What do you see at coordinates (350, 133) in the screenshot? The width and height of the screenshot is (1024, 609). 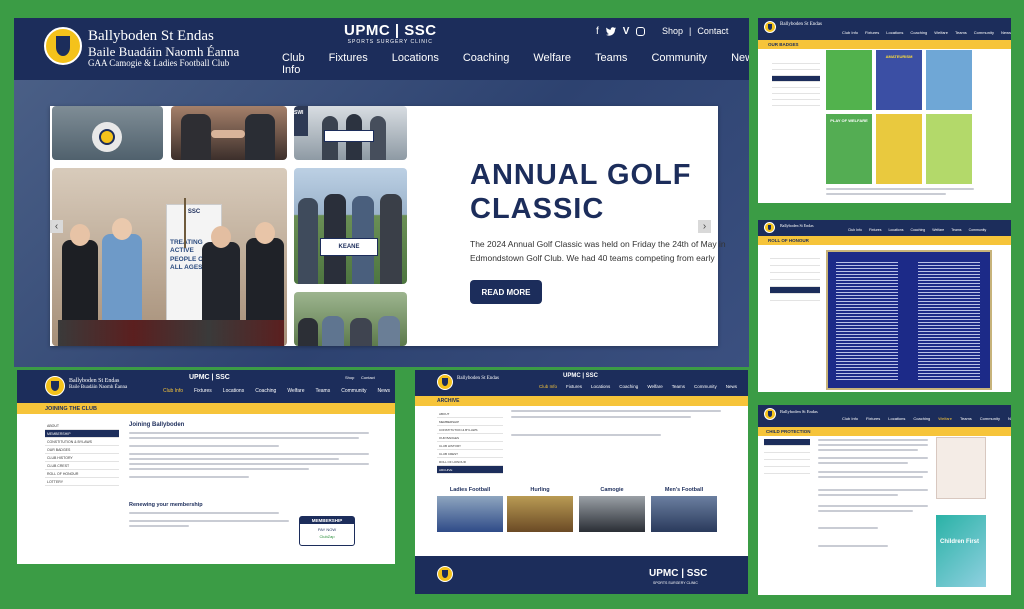 I see `photo-golfers-banner: SWI` at bounding box center [350, 133].